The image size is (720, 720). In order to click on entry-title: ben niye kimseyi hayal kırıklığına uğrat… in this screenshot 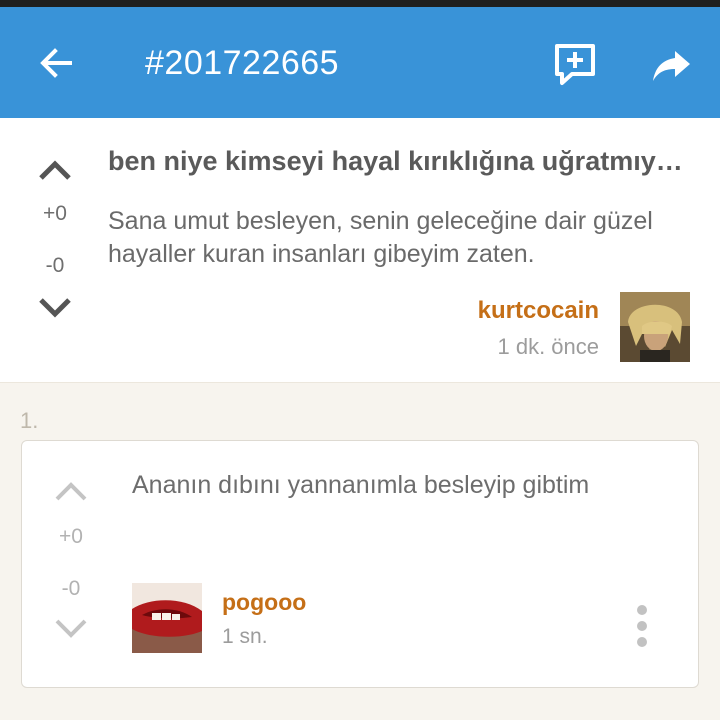, I will do `click(403, 161)`.